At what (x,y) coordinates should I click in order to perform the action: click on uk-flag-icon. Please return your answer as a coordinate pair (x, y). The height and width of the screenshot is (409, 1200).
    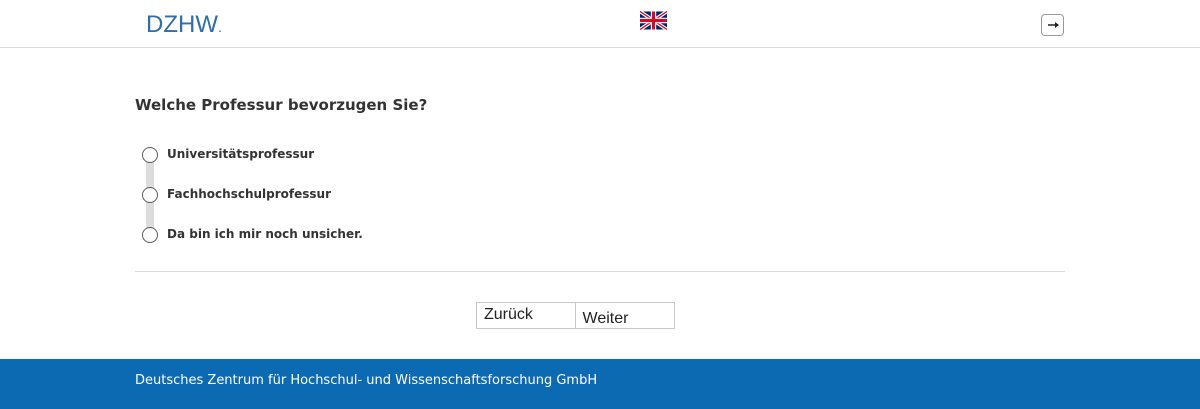
    Looking at the image, I should click on (653, 20).